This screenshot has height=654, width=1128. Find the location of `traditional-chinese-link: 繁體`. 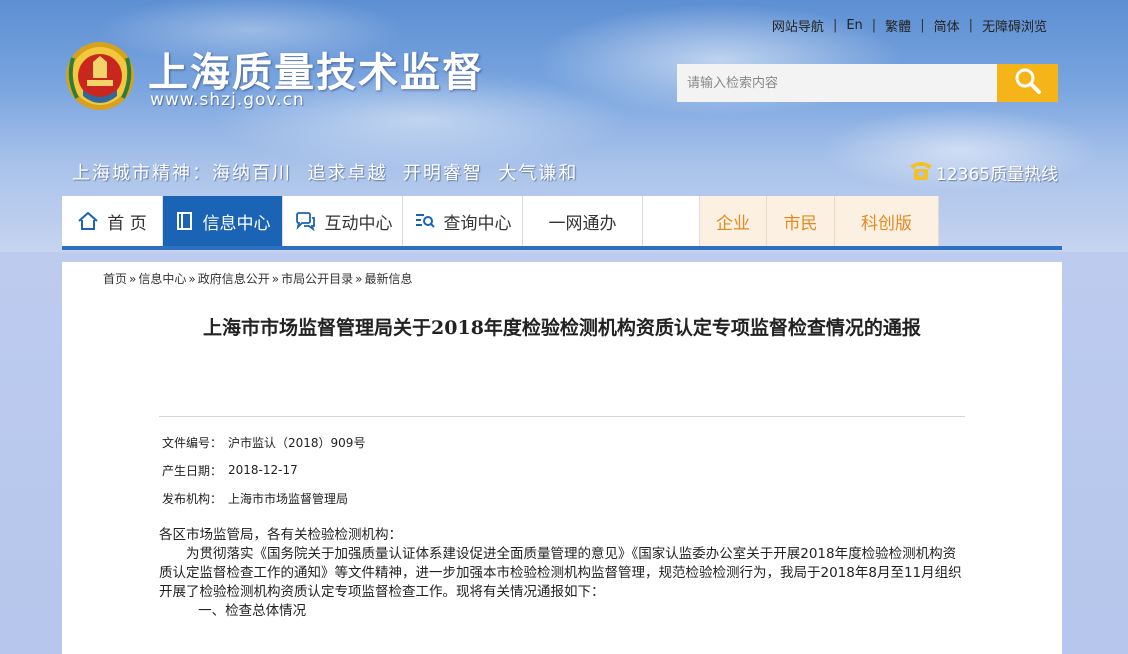

traditional-chinese-link: 繁體 is located at coordinates (898, 25).